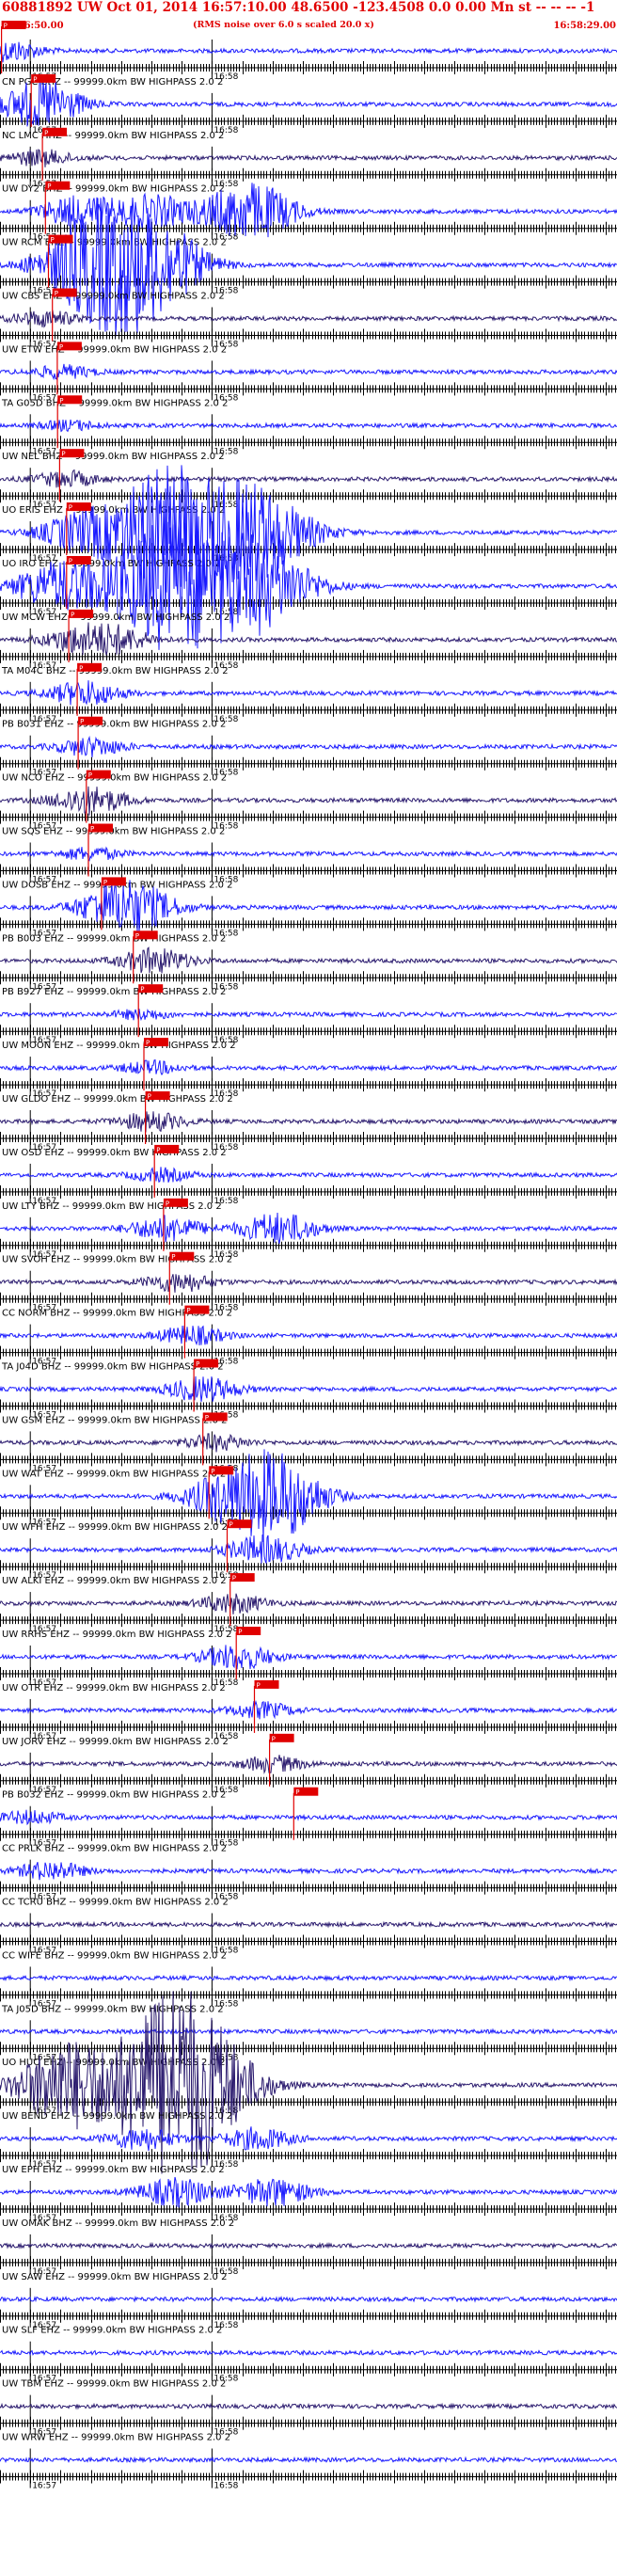 This screenshot has width=617, height=2576. I want to click on minute-label: 16:58, so click(226, 2487).